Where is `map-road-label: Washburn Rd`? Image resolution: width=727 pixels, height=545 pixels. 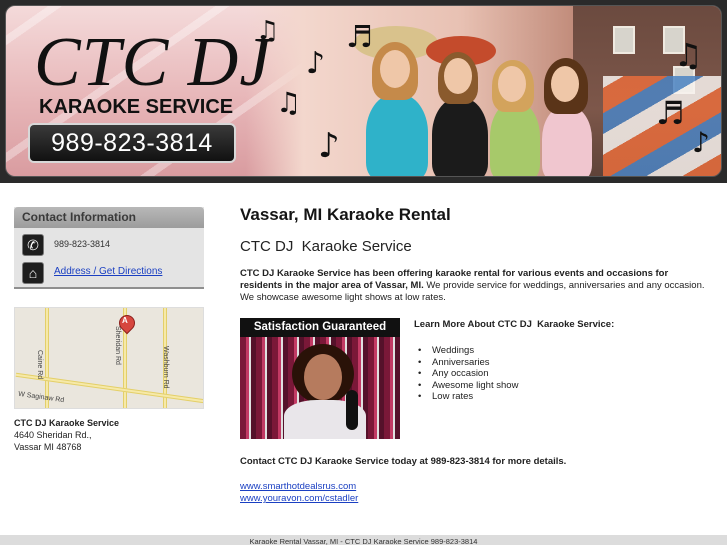
map-road-label: Washburn Rd is located at coordinates (165, 367).